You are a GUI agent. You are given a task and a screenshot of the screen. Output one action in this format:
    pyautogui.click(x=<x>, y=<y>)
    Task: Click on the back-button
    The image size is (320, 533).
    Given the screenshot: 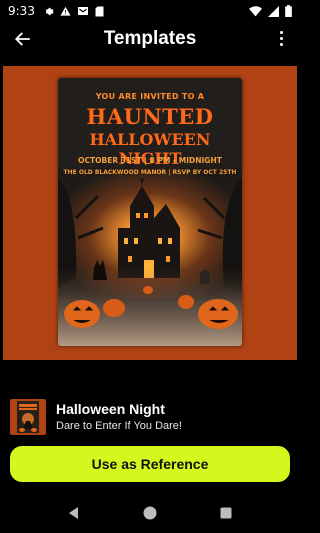 What is the action you would take?
    pyautogui.click(x=23, y=39)
    